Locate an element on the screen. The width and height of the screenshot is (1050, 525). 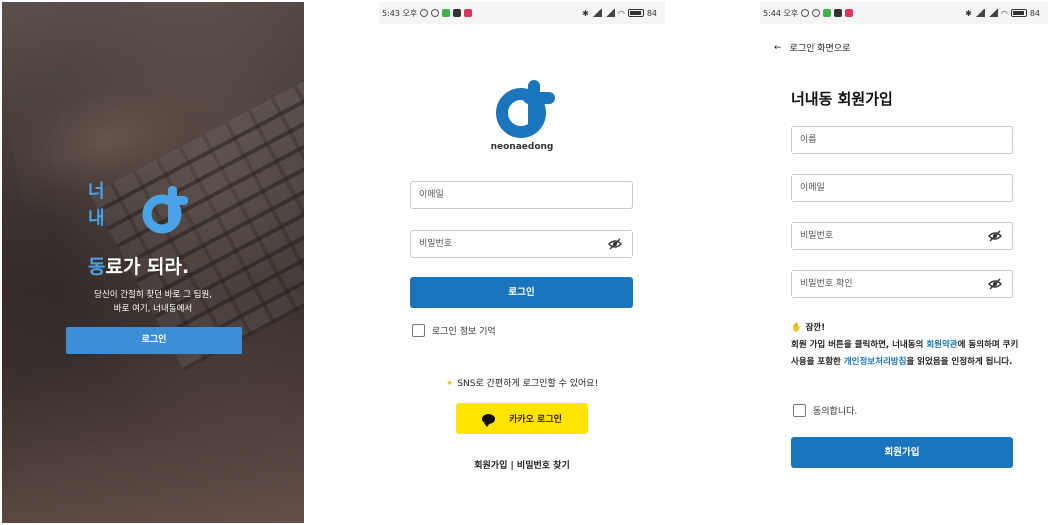
splash-subtitle-line2: 바로 여기, 너내동에서 is located at coordinates (153, 309).